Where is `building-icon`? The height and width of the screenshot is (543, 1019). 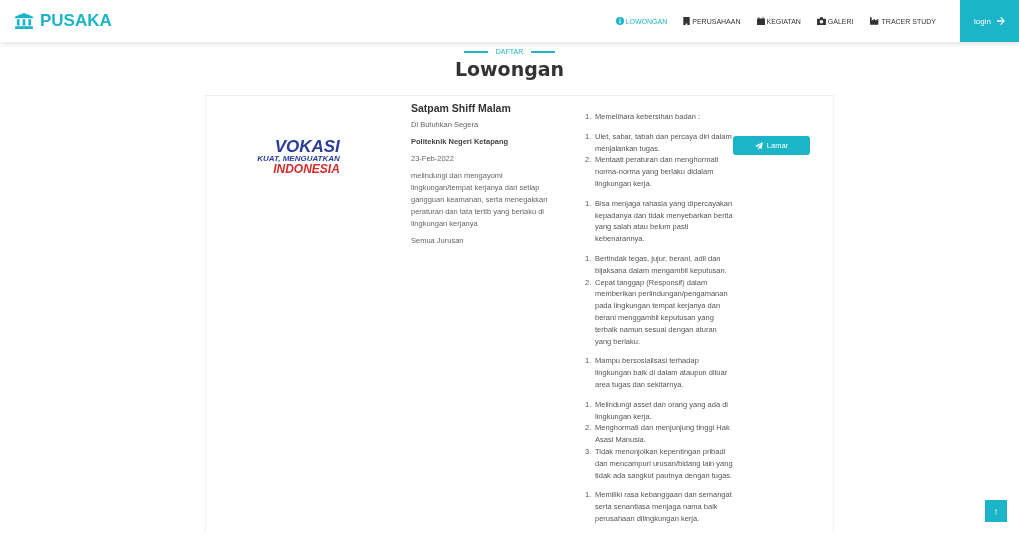
building-icon is located at coordinates (687, 21).